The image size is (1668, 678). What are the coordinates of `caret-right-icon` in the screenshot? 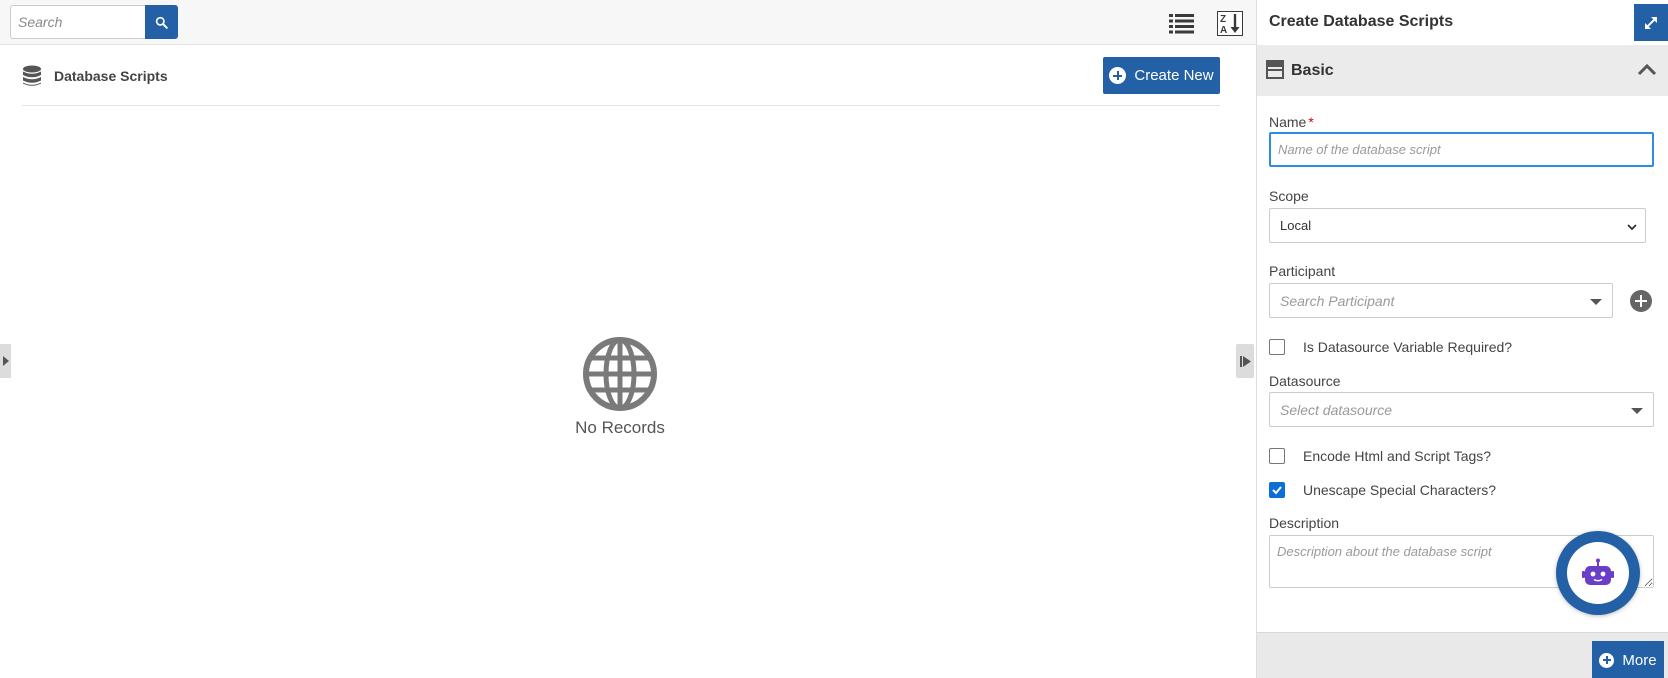 It's located at (5, 361).